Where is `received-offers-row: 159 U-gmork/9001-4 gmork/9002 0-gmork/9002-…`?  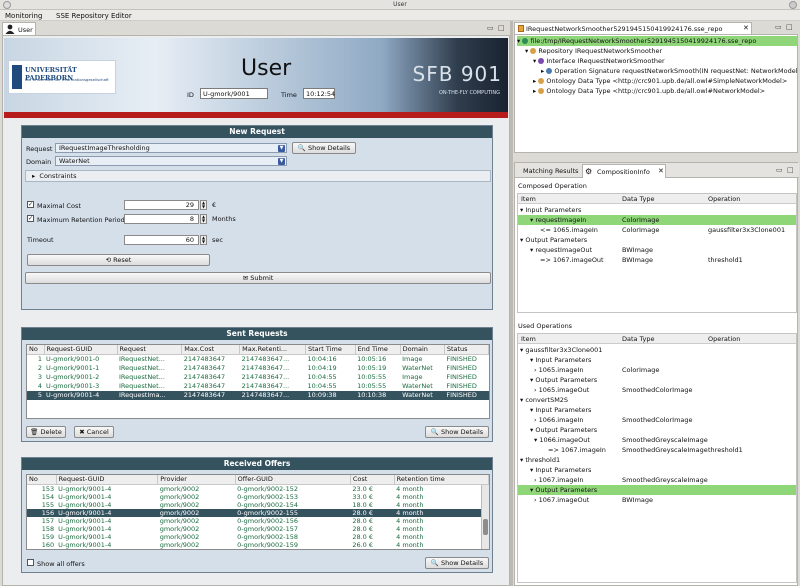
received-offers-row: 159 U-gmork/9001-4 gmork/9002 0-gmork/9002-… is located at coordinates (258, 537).